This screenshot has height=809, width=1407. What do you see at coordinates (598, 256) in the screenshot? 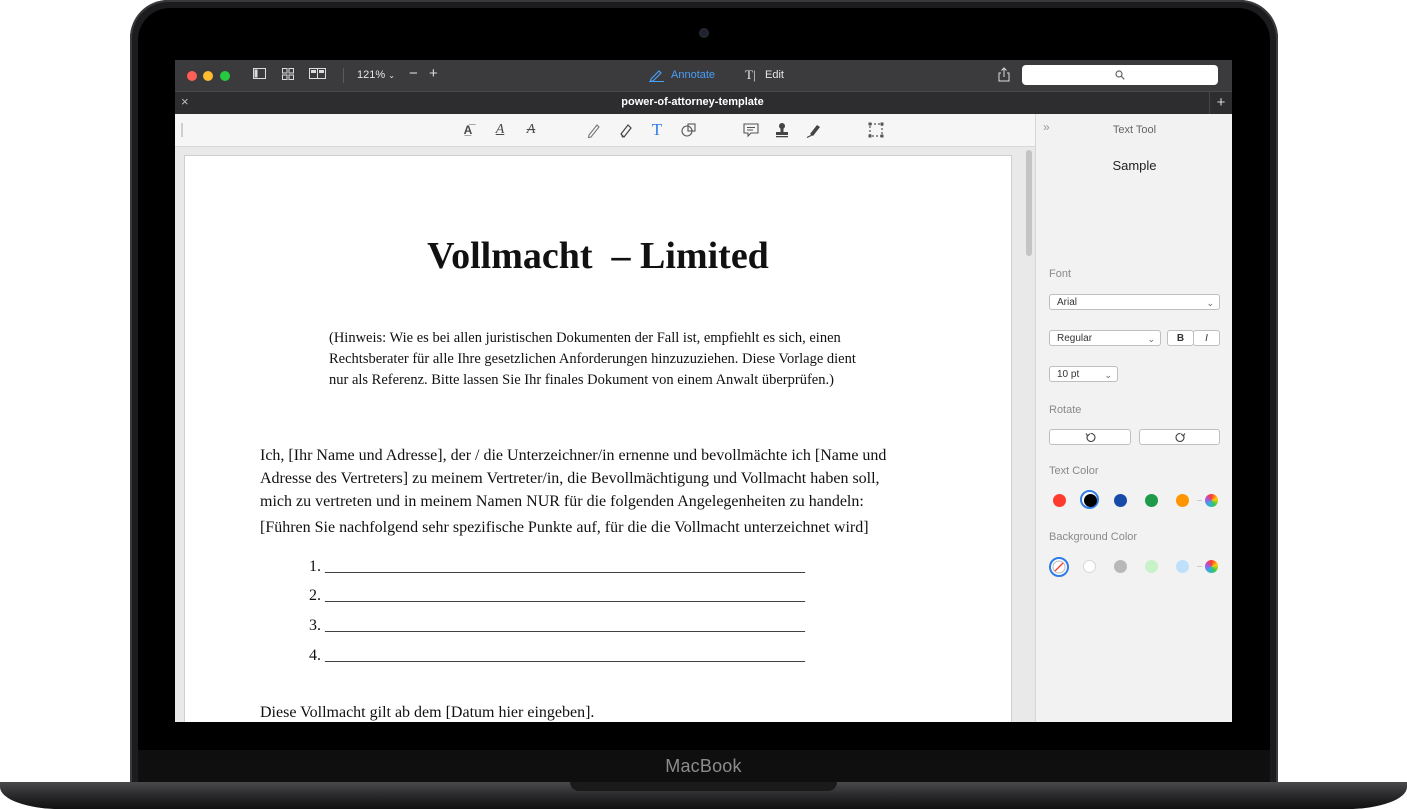
I see `document-title: Vollmacht – Limited` at bounding box center [598, 256].